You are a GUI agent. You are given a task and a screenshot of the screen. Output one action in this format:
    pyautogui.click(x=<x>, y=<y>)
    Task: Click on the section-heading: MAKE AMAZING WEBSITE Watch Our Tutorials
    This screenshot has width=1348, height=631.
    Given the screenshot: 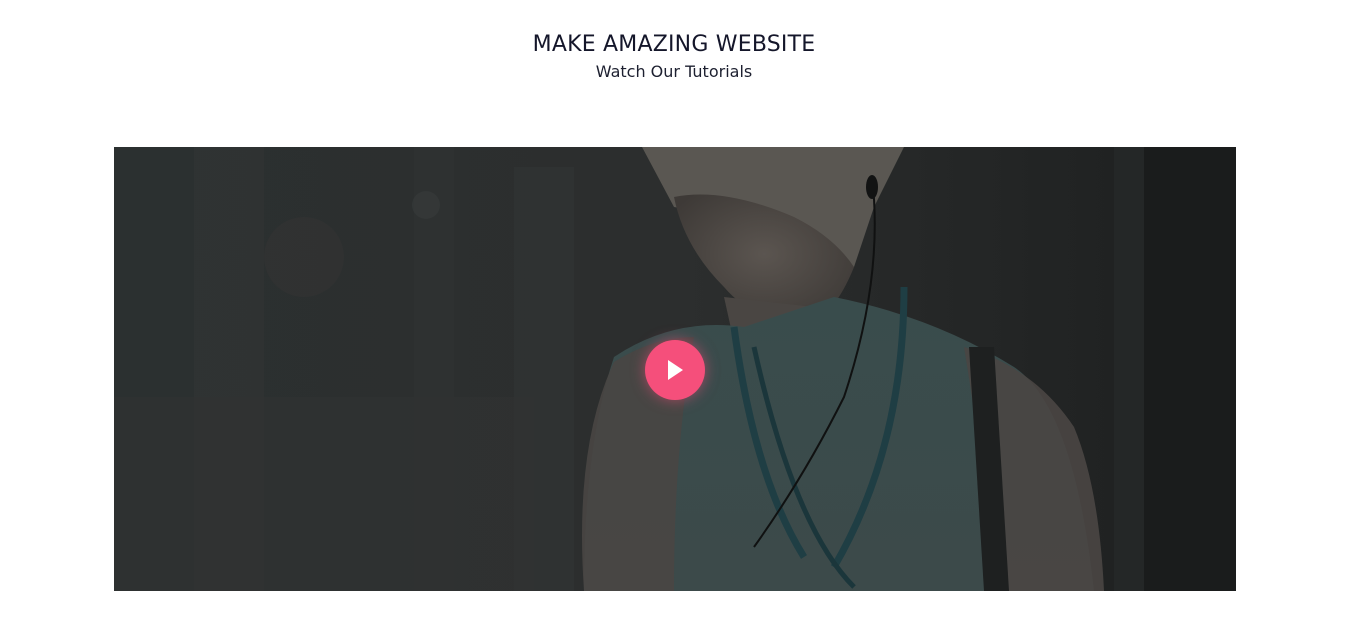 What is the action you would take?
    pyautogui.click(x=674, y=57)
    